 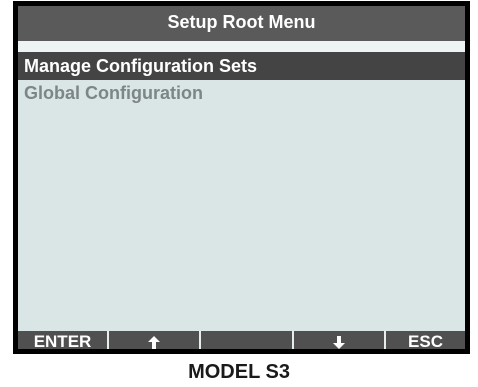 What do you see at coordinates (241, 46) in the screenshot?
I see `title-divider` at bounding box center [241, 46].